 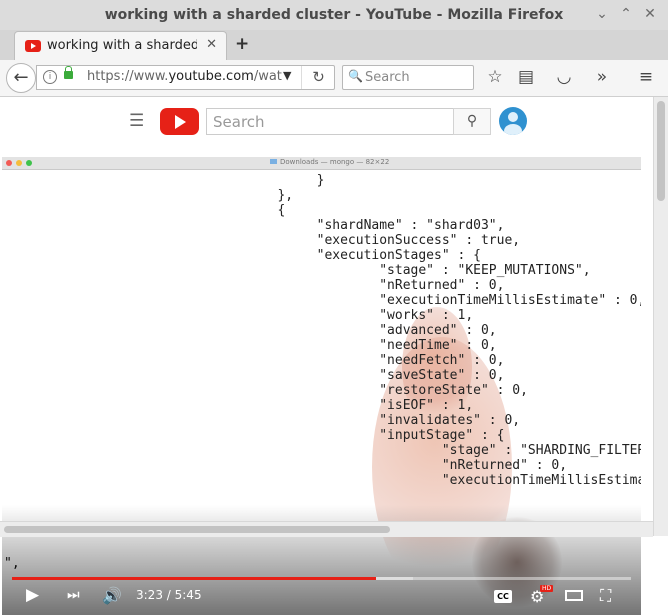 I want to click on terminal-line: "isEOF" : 1,, so click(x=364, y=405).